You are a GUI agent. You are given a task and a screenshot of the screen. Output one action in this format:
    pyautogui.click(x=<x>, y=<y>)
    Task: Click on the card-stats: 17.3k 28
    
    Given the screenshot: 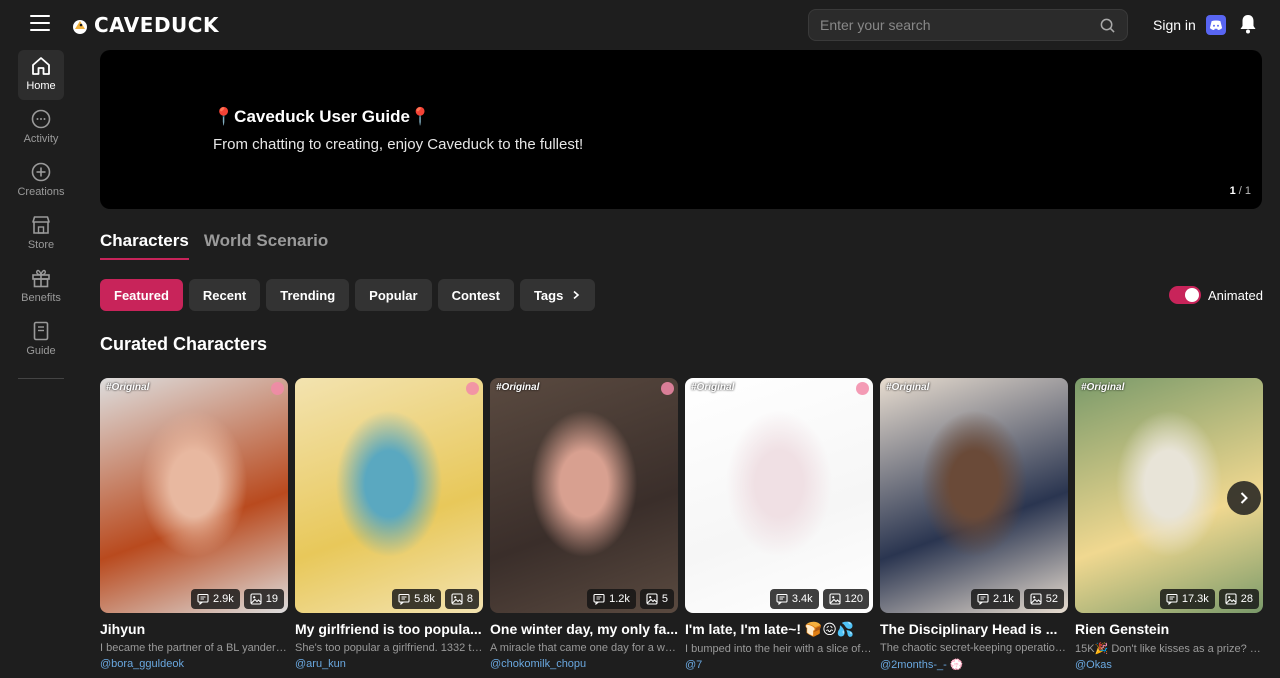 What is the action you would take?
    pyautogui.click(x=1209, y=599)
    